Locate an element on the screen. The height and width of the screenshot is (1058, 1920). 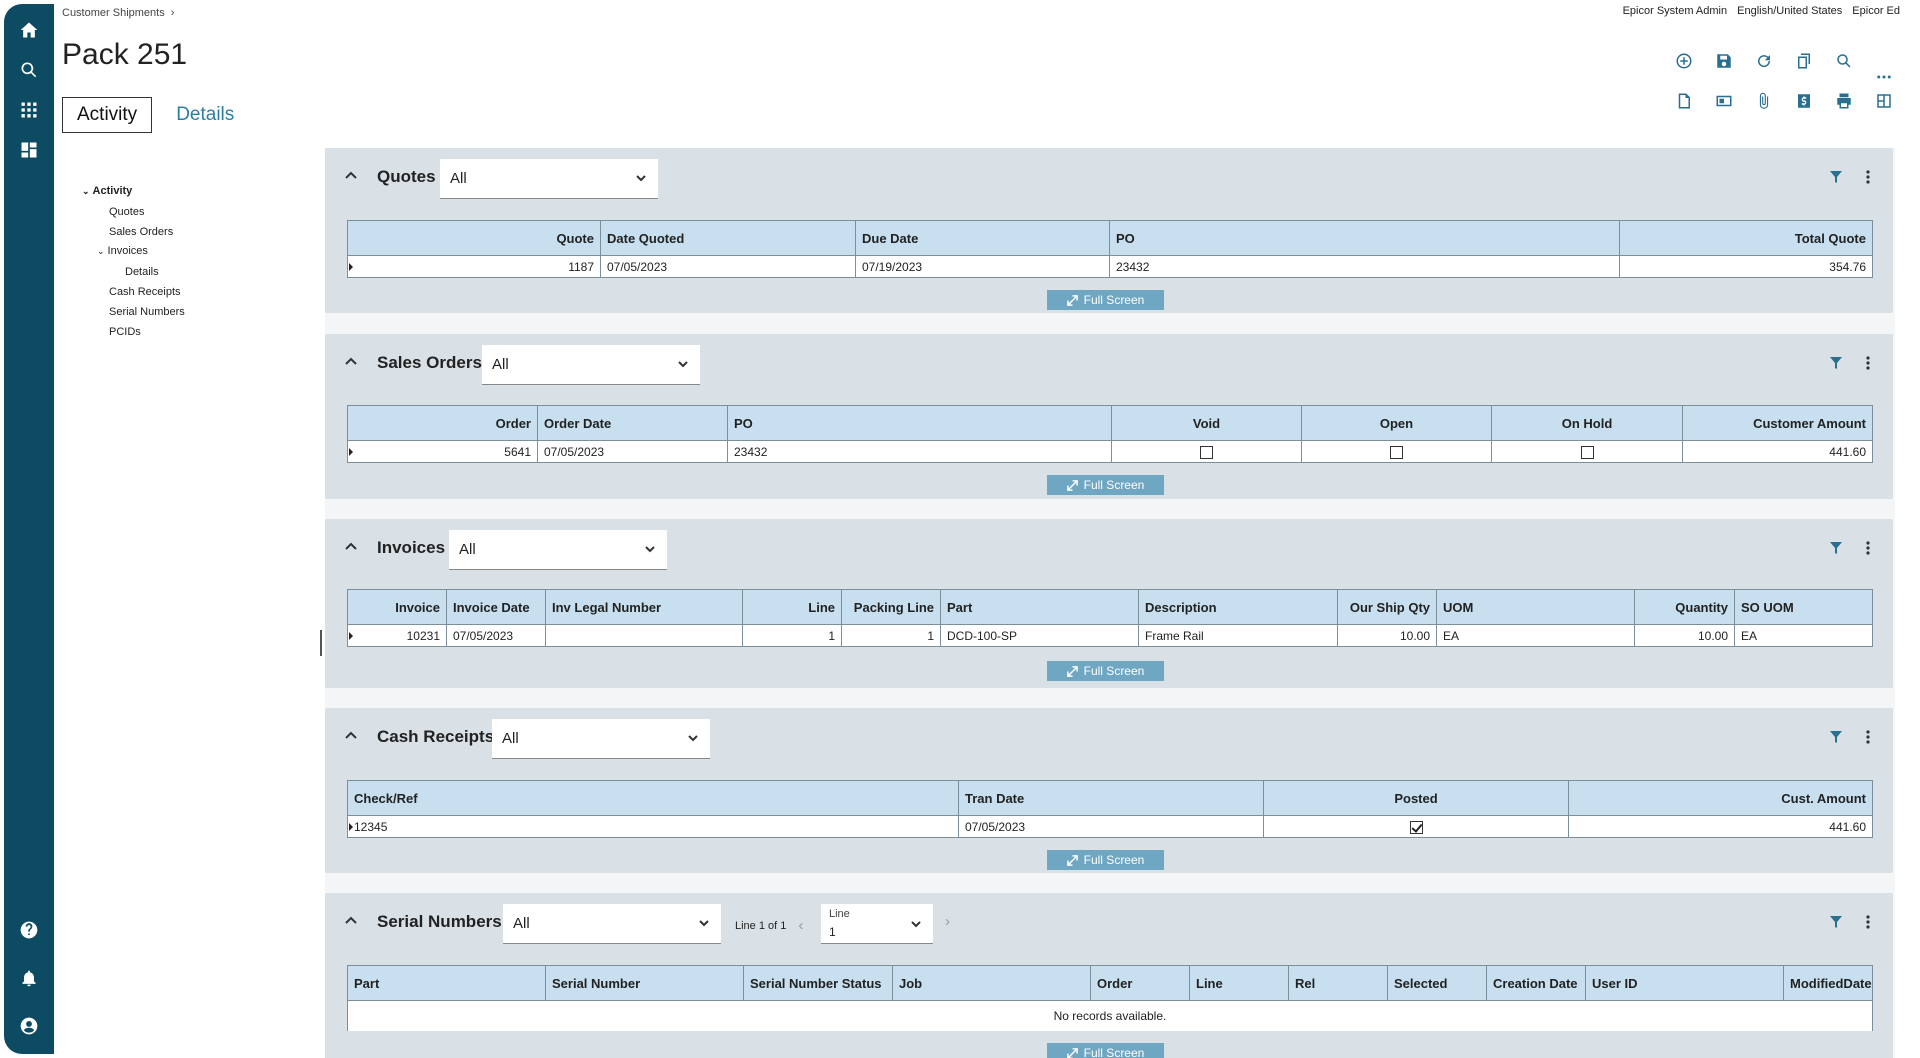
column-header: ModifiedDate is located at coordinates (1828, 983).